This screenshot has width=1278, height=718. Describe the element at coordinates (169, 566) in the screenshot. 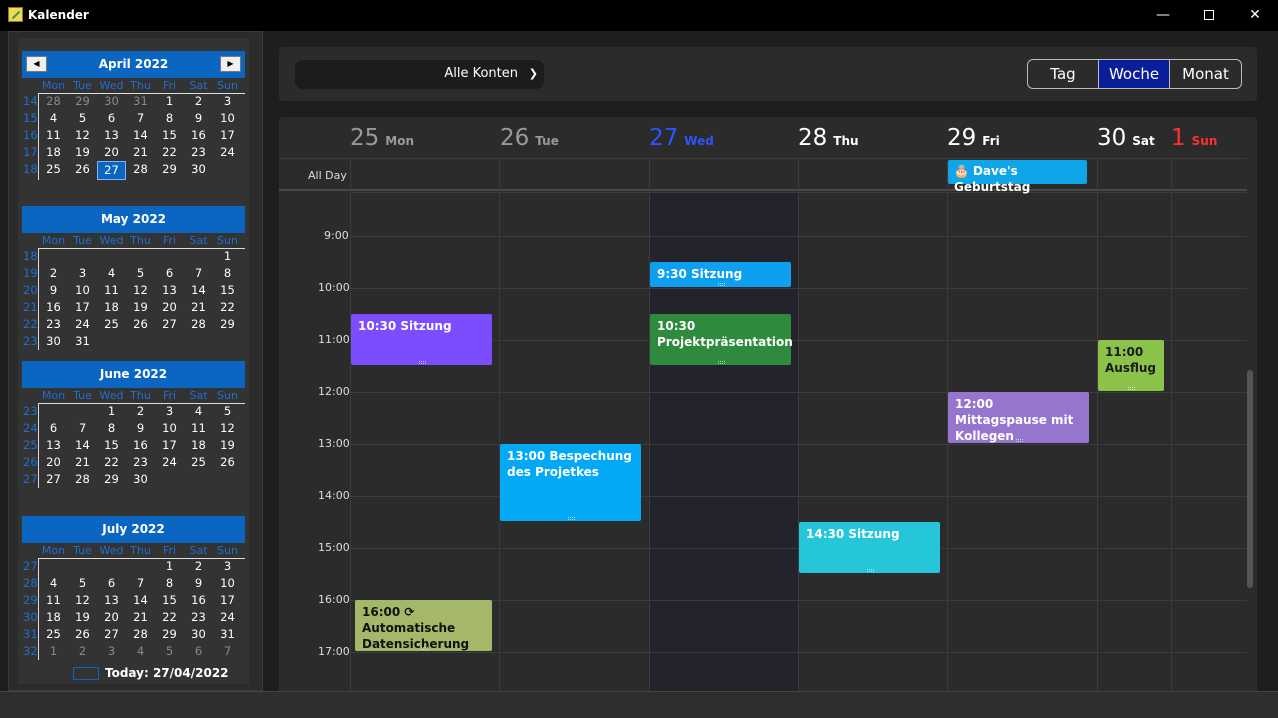

I see `mini-day: 1` at that location.